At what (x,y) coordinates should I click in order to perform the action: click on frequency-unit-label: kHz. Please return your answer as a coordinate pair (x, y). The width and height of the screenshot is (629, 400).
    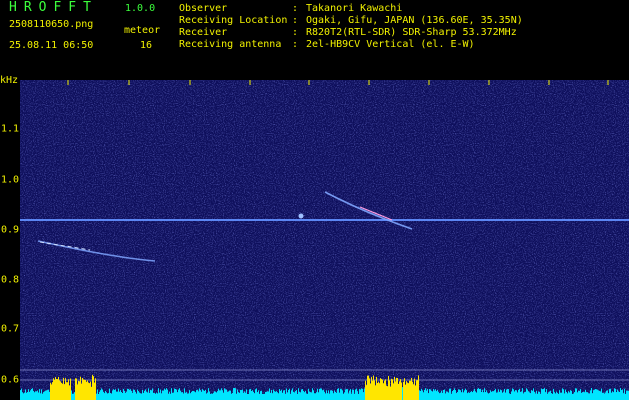
    Looking at the image, I should click on (9, 80).